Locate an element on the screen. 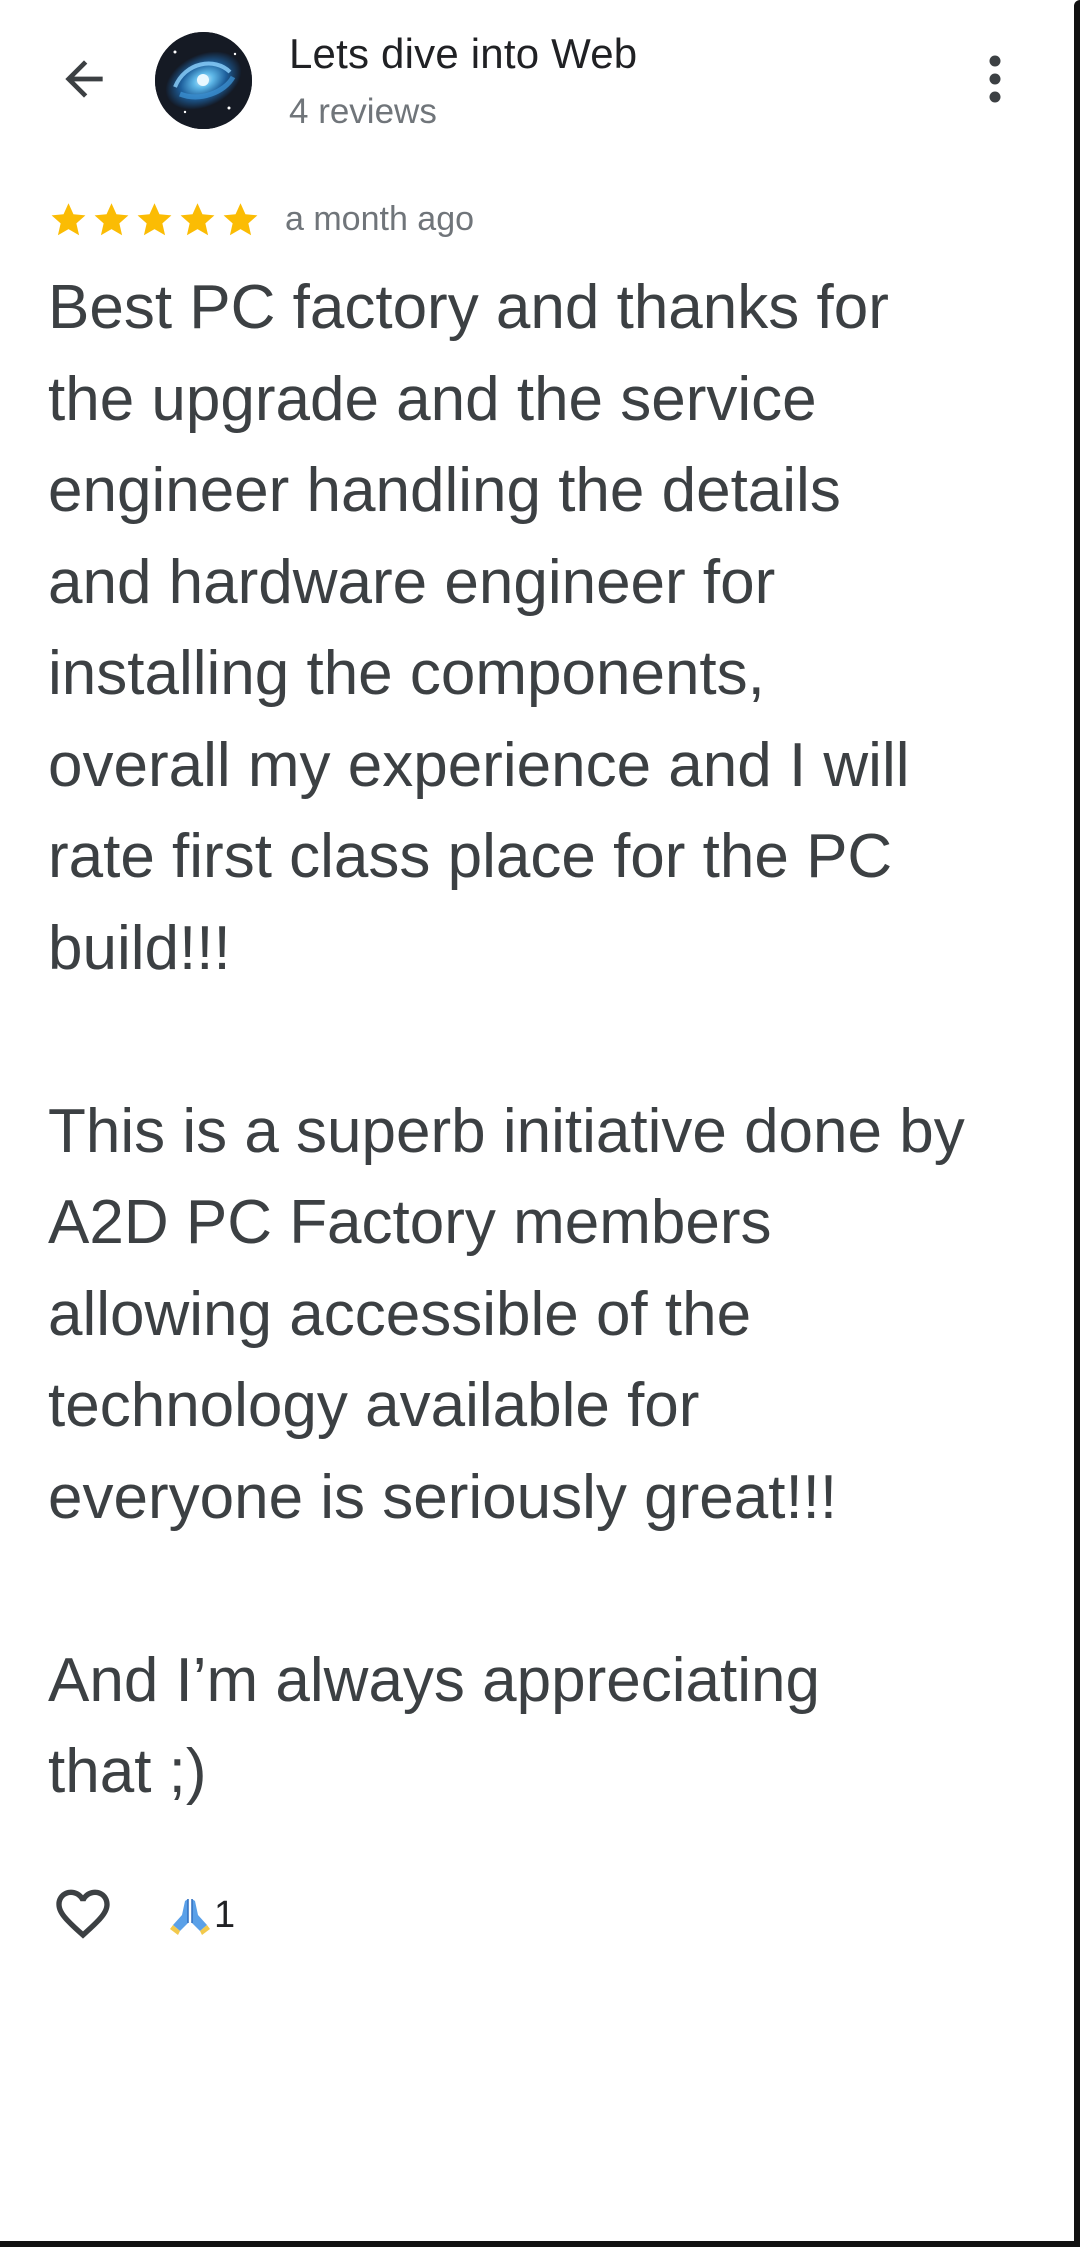 The image size is (1080, 2247). device-edge-bottom is located at coordinates (540, 2244).